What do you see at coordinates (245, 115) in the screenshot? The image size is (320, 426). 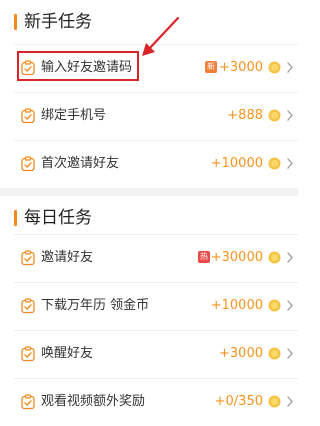 I see `task-reward: +888` at bounding box center [245, 115].